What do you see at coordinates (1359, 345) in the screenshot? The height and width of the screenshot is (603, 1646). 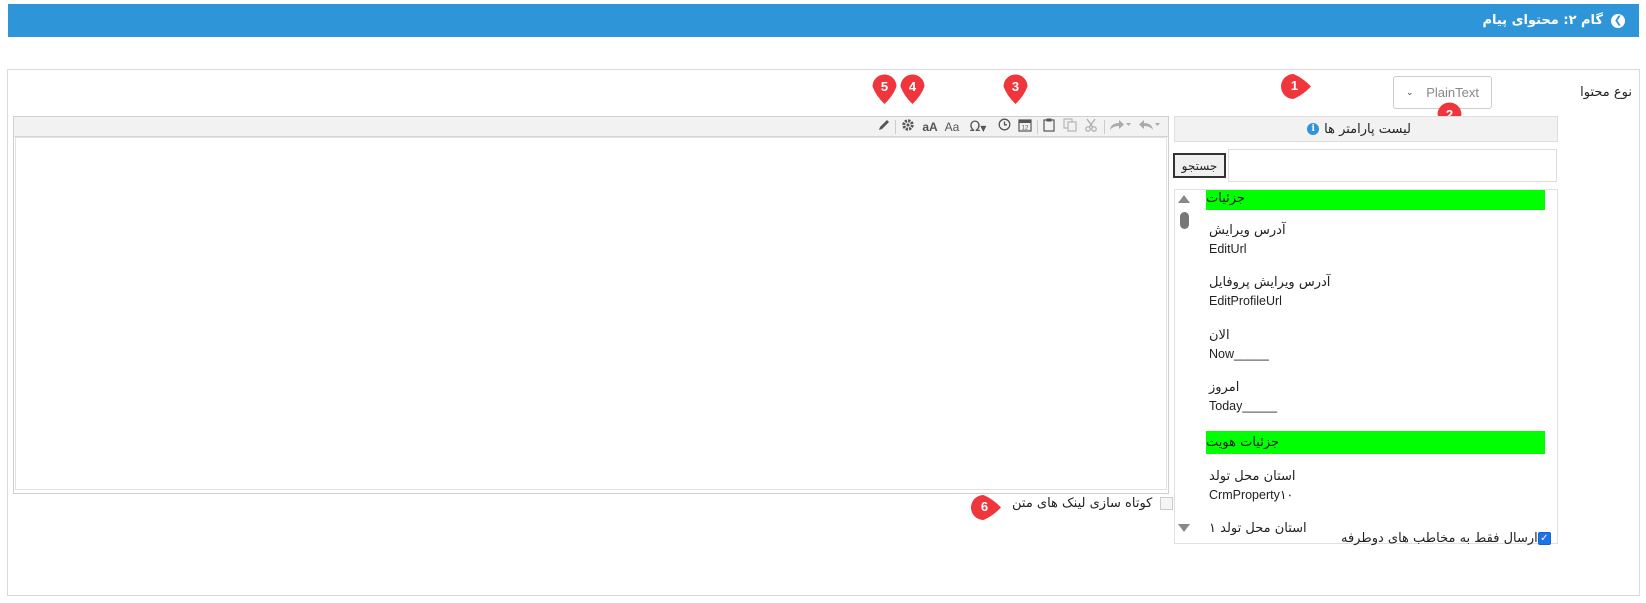 I see `param-item: الان Now_____` at bounding box center [1359, 345].